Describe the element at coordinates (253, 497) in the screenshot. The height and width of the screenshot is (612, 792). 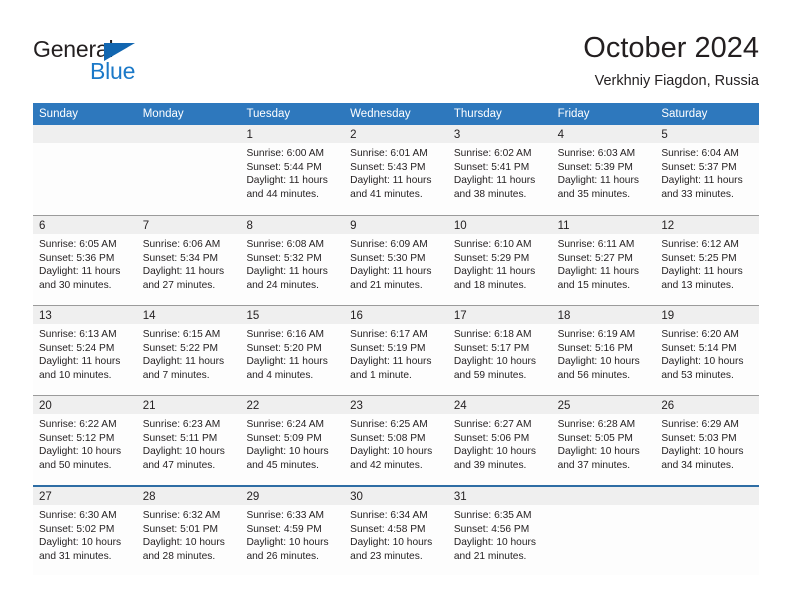
I see `day-number: 29` at that location.